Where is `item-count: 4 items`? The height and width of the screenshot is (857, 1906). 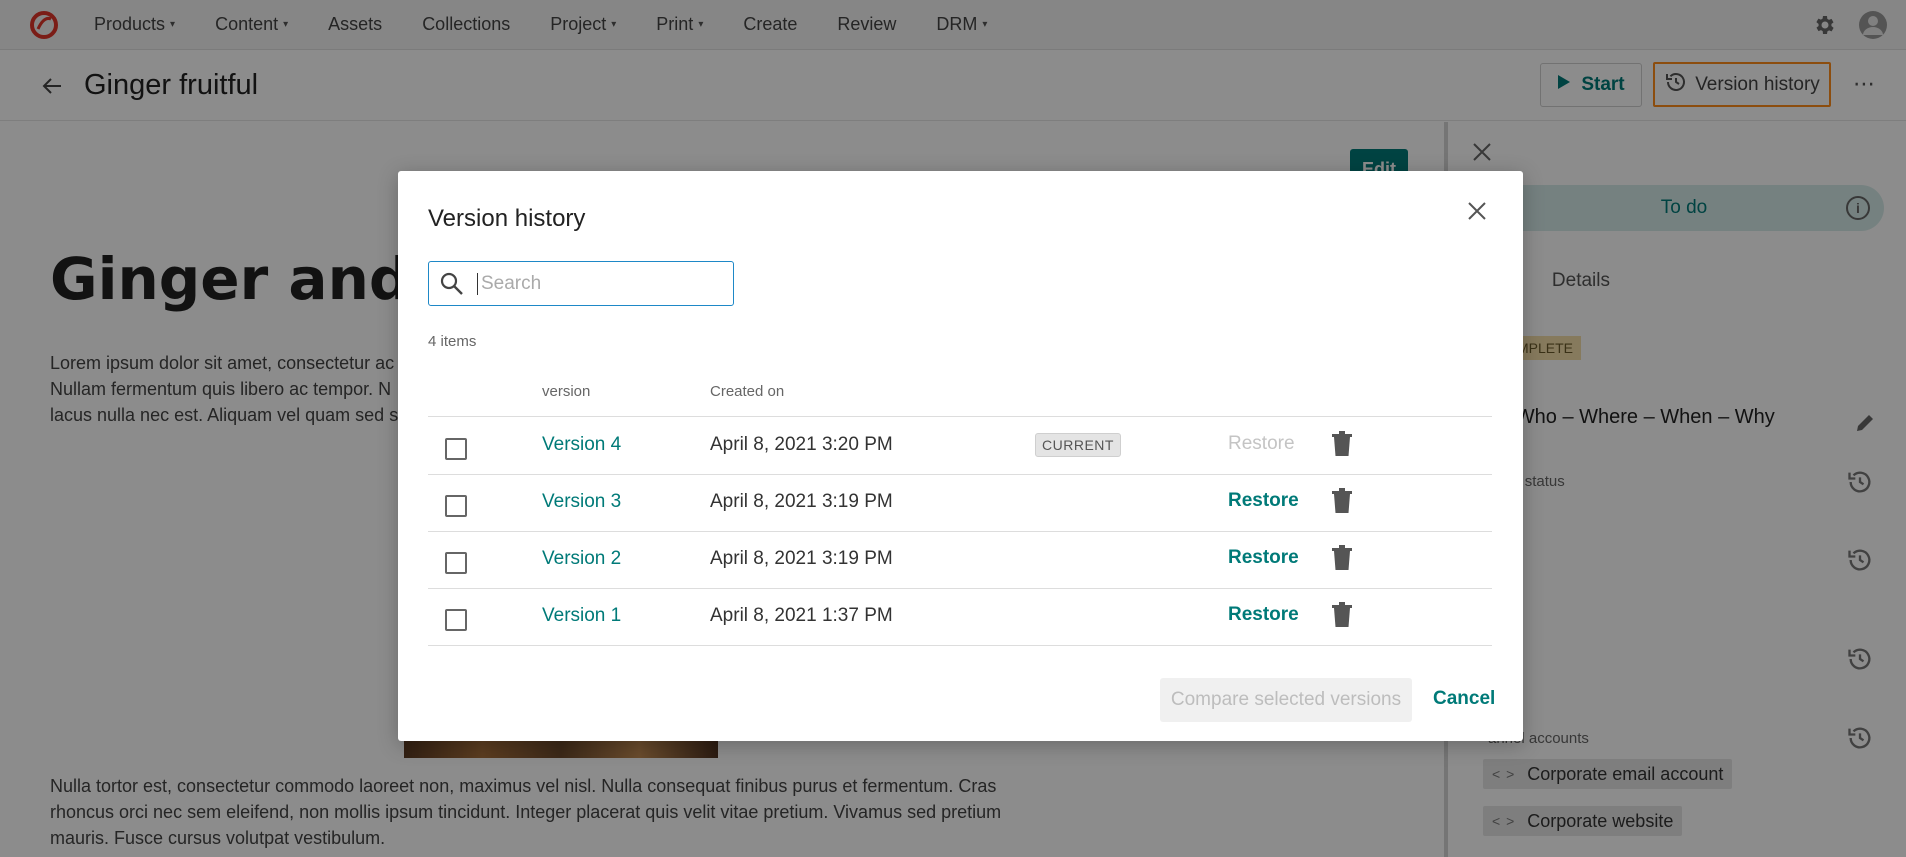
item-count: 4 items is located at coordinates (452, 341).